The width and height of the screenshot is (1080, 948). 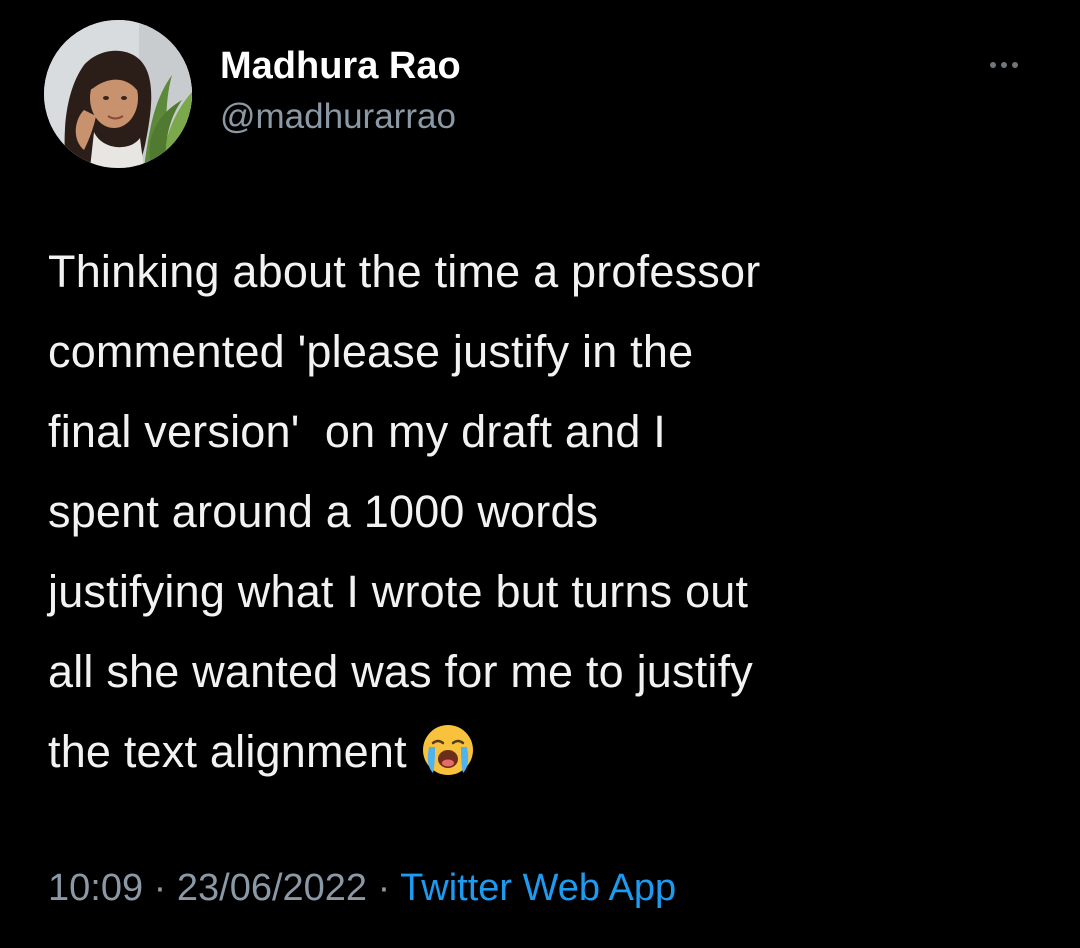 I want to click on profile-photo-icon, so click(x=118, y=94).